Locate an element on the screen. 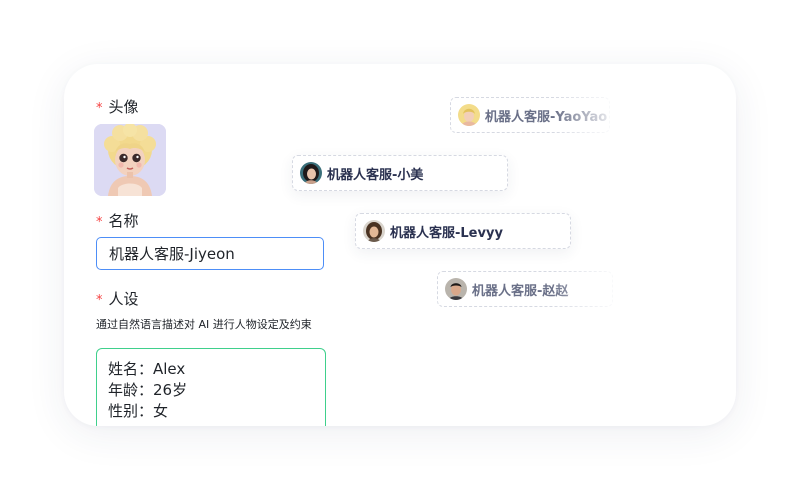 The width and height of the screenshot is (800, 490). persona-textarea: 姓名：Alex 年龄：26岁 性别：女 is located at coordinates (211, 387).